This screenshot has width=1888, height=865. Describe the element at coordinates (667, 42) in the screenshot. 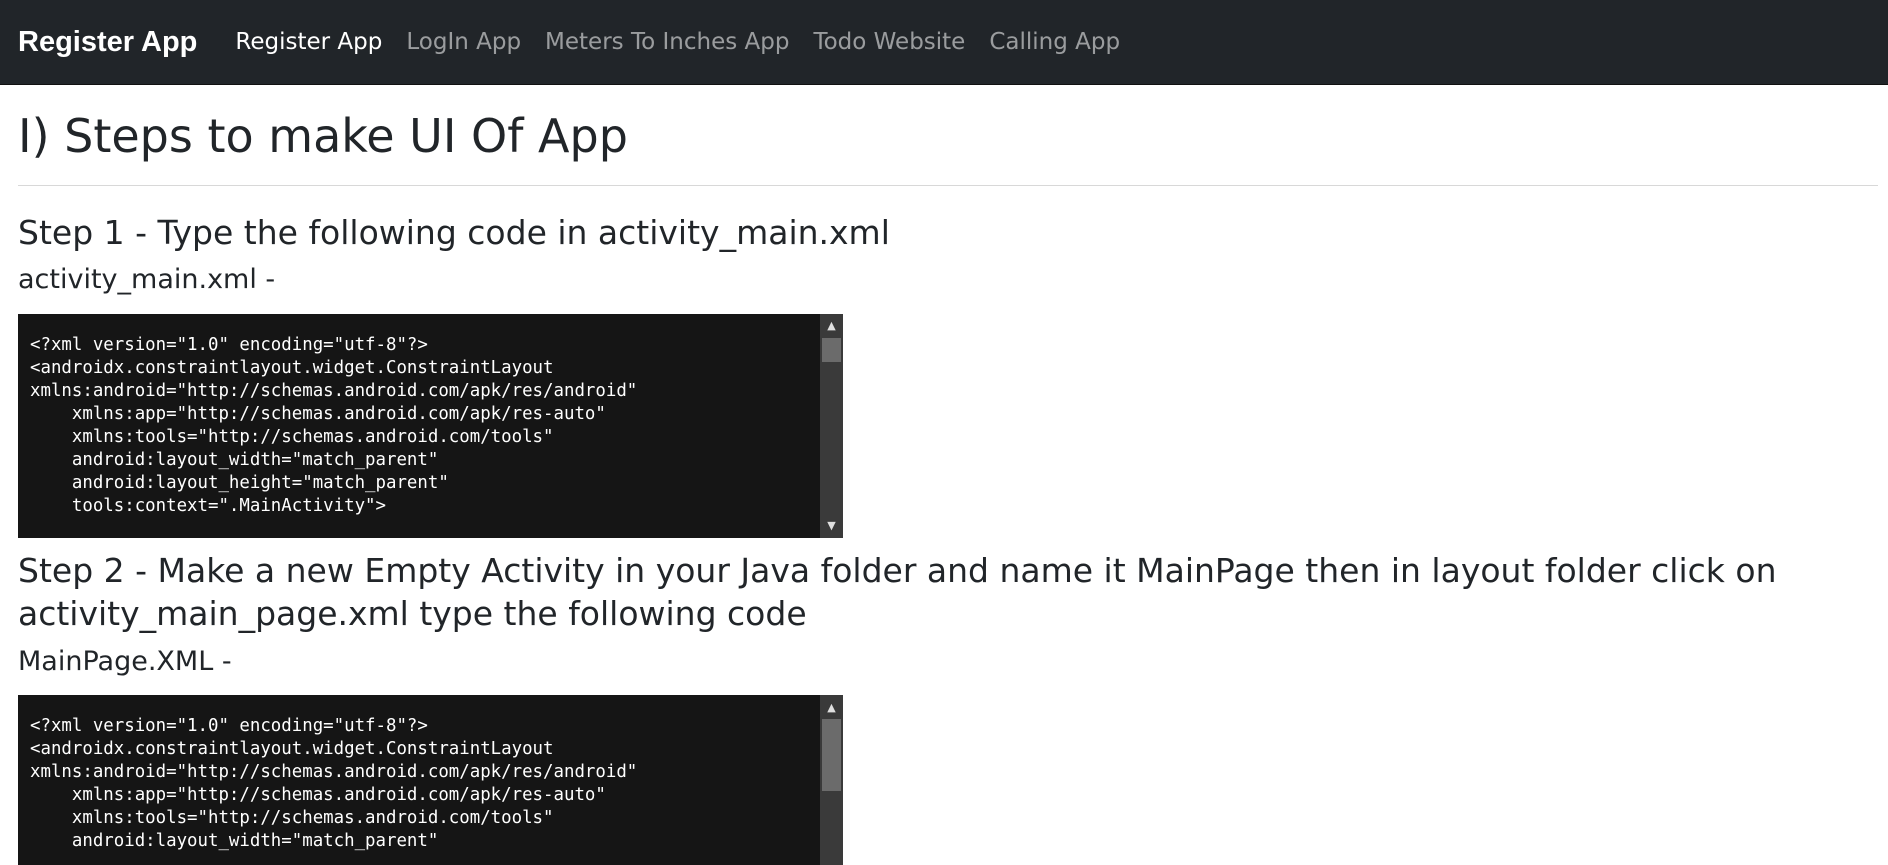

I see `nav-link-meters-to-inches-app: Meters To Inches App` at that location.